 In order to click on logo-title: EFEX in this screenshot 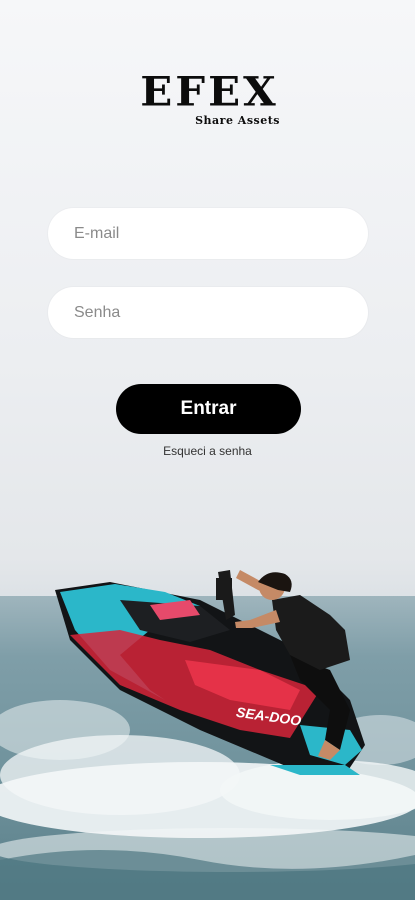, I will do `click(209, 91)`.